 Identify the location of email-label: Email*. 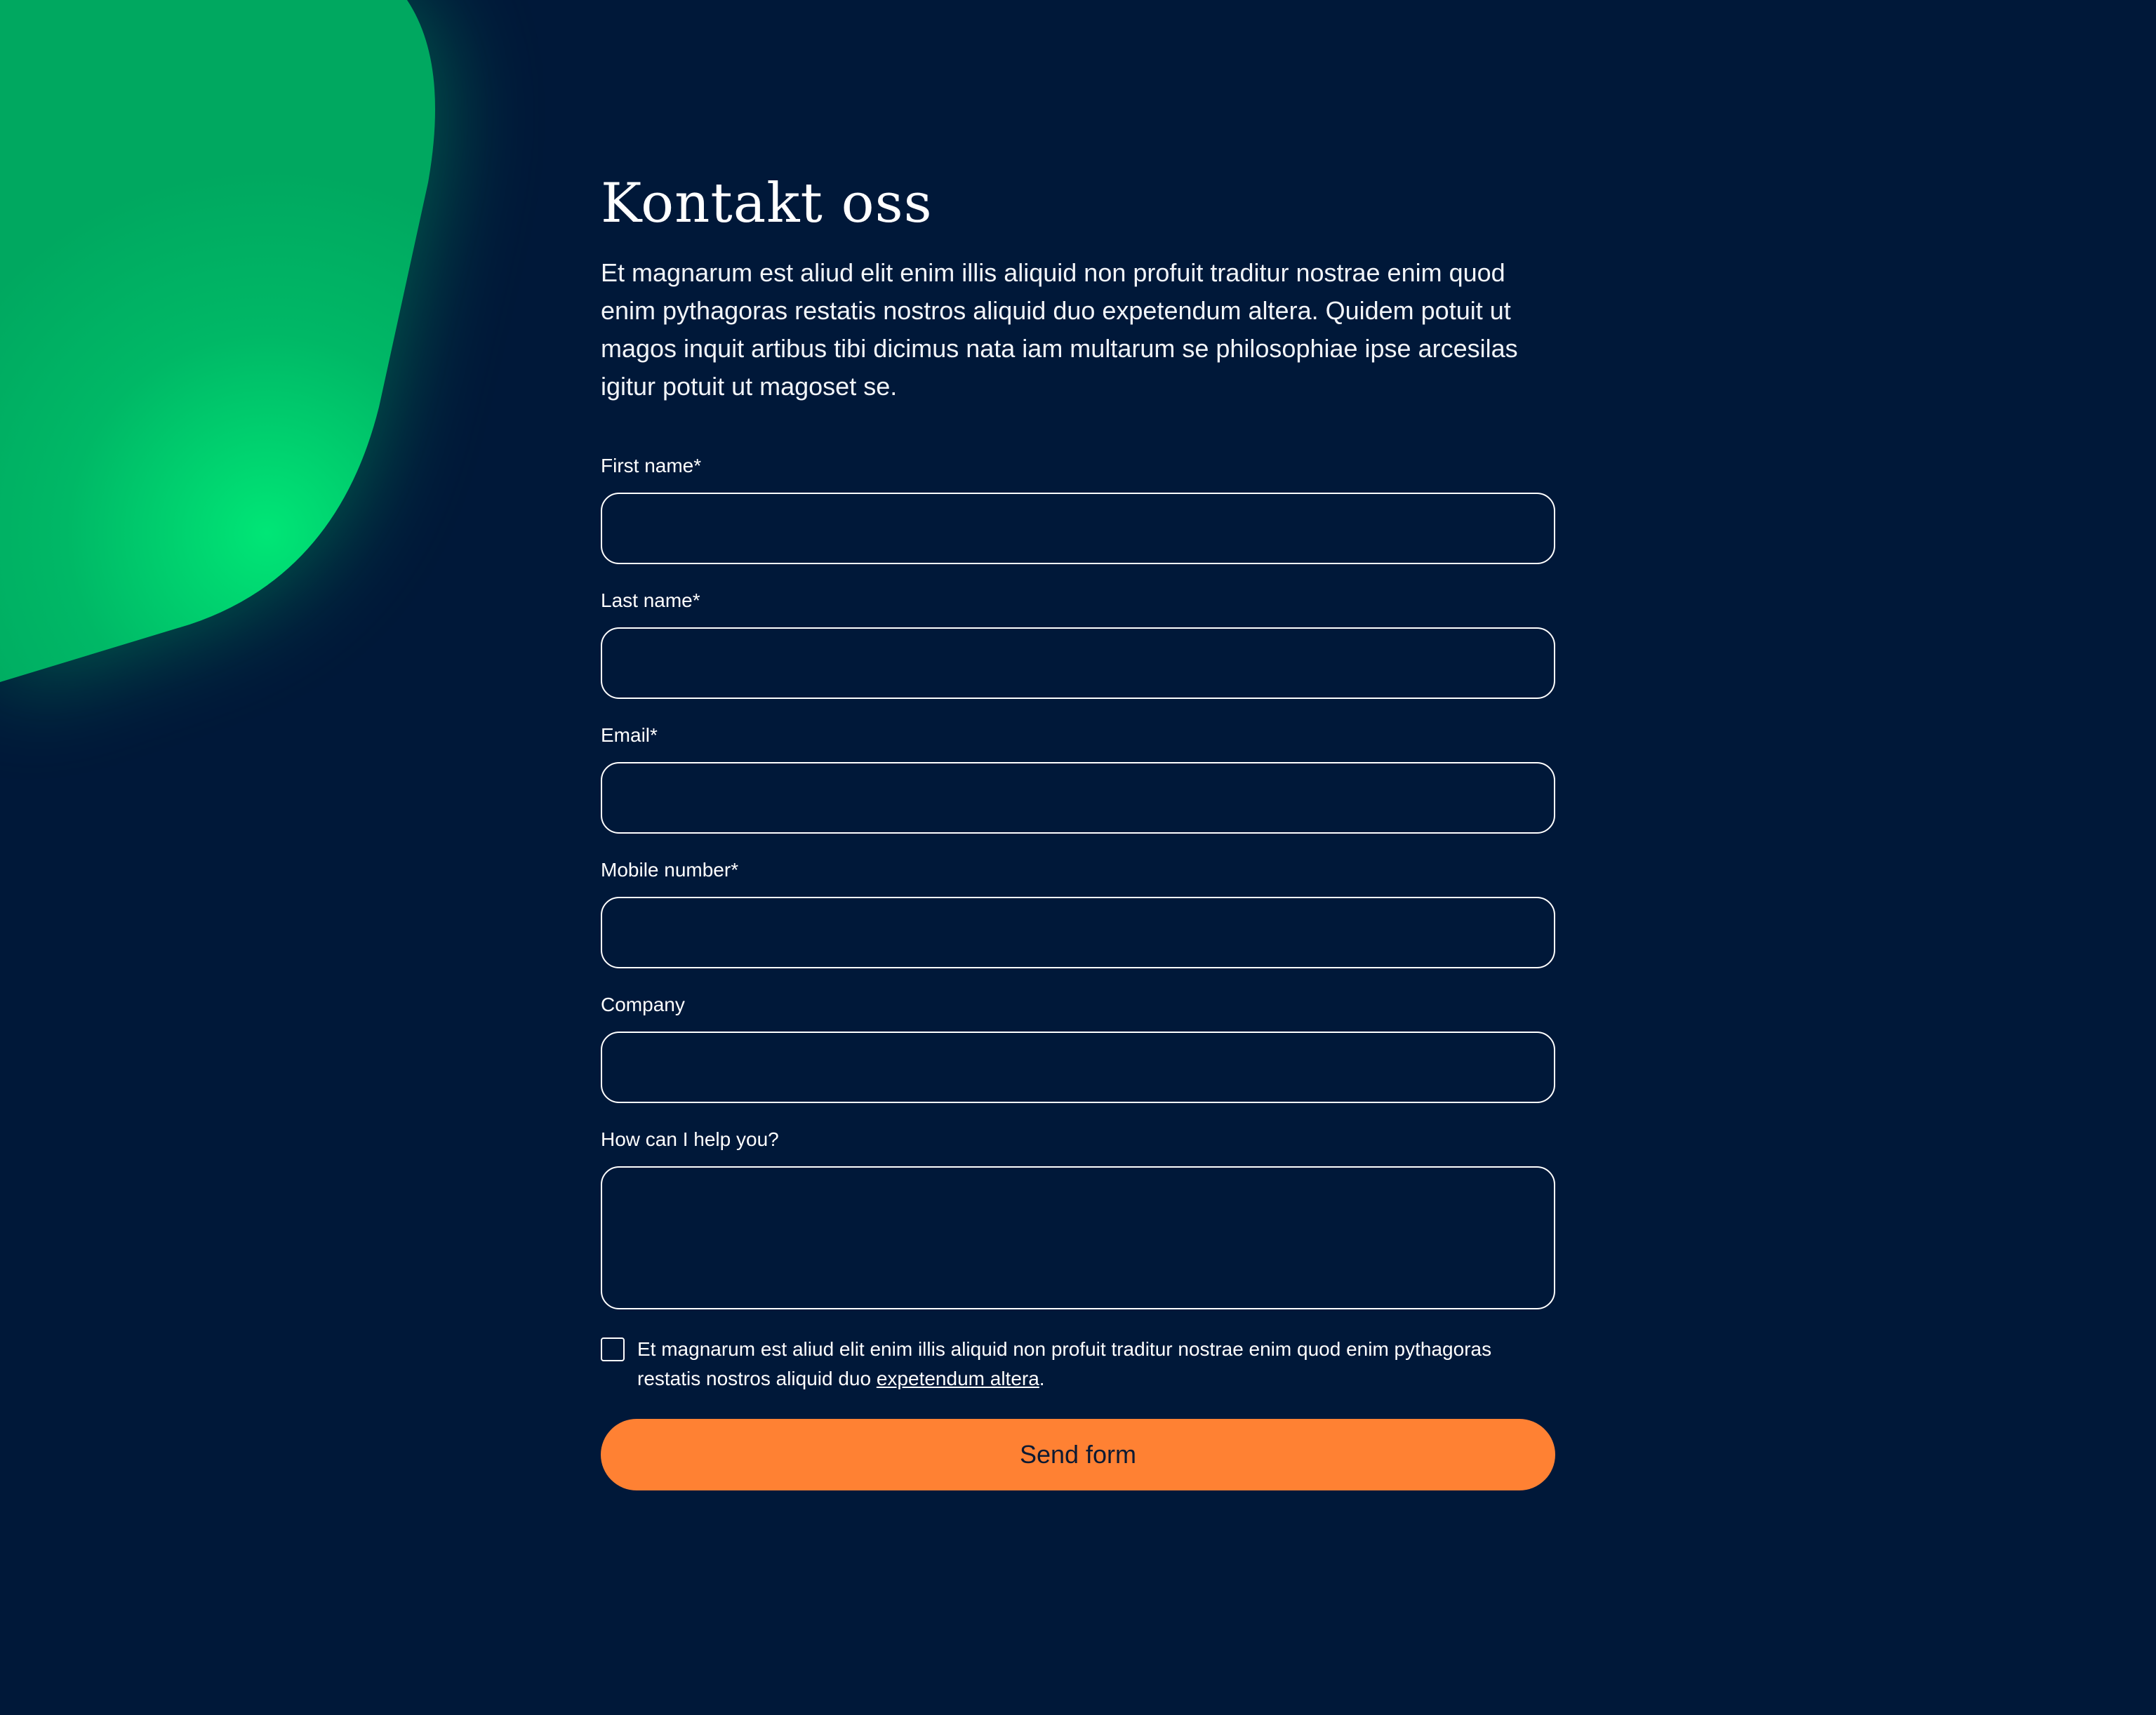
(629, 735).